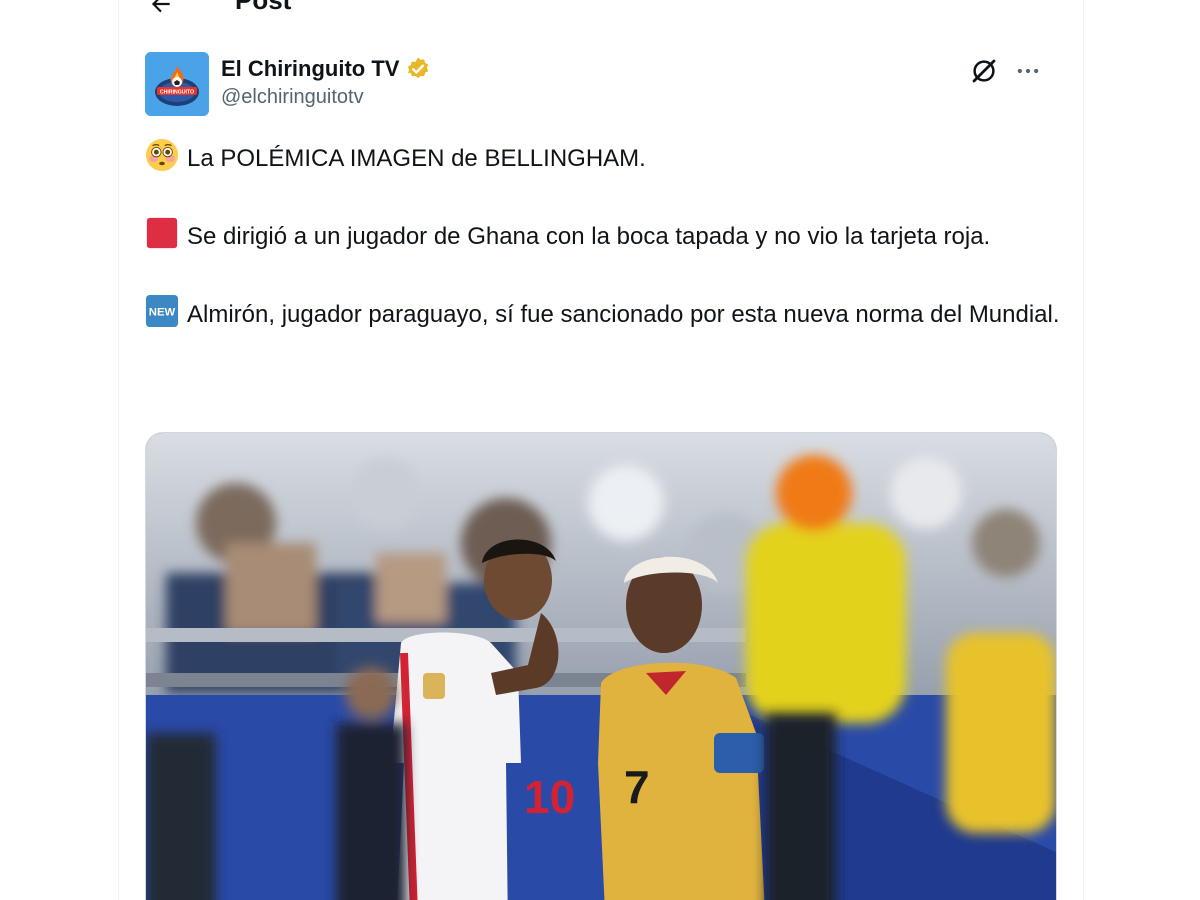 The image size is (1200, 900). I want to click on top-bar: Post, so click(601, 11).